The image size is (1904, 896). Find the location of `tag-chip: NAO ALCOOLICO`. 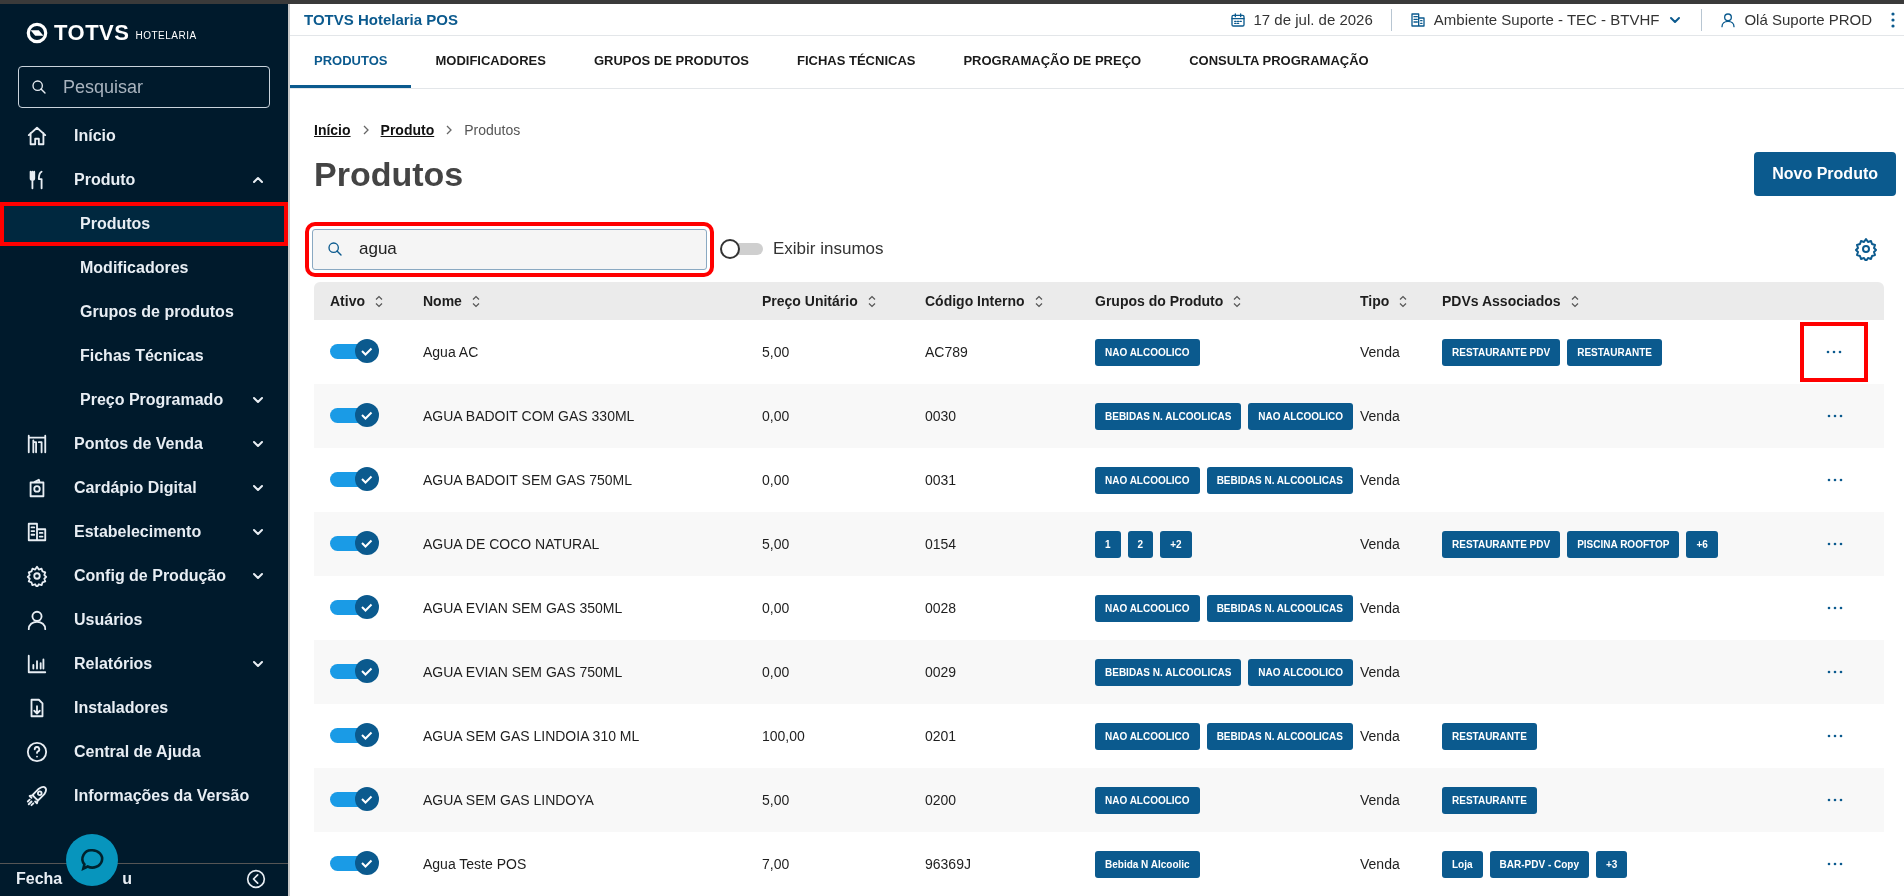

tag-chip: NAO ALCOOLICO is located at coordinates (1147, 352).